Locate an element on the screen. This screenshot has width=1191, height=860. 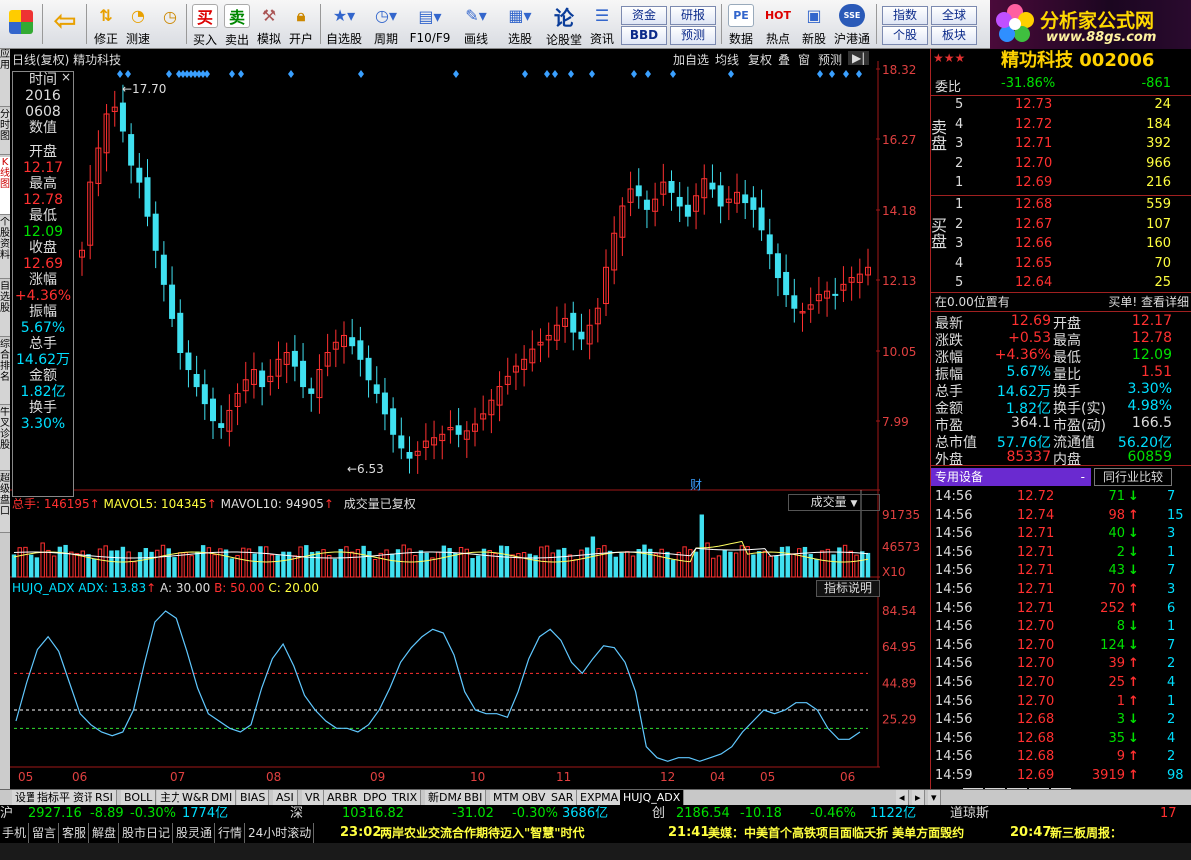
tick-row: 14:56 12.68 9 ↑ 2 is located at coordinates (1061, 758).